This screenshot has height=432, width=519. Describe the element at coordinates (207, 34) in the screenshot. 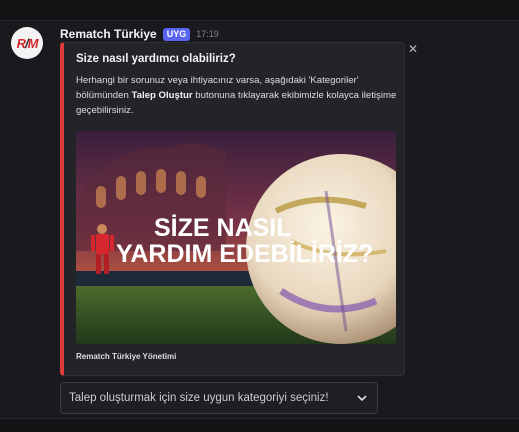

I see `timestamp: 17:19` at that location.